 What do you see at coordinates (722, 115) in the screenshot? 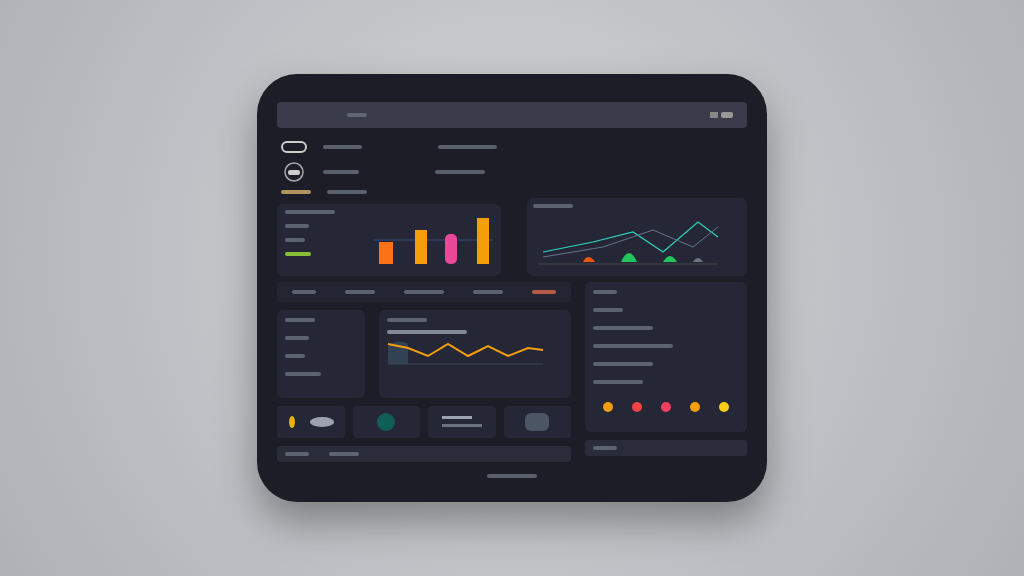
I see `status-icon` at bounding box center [722, 115].